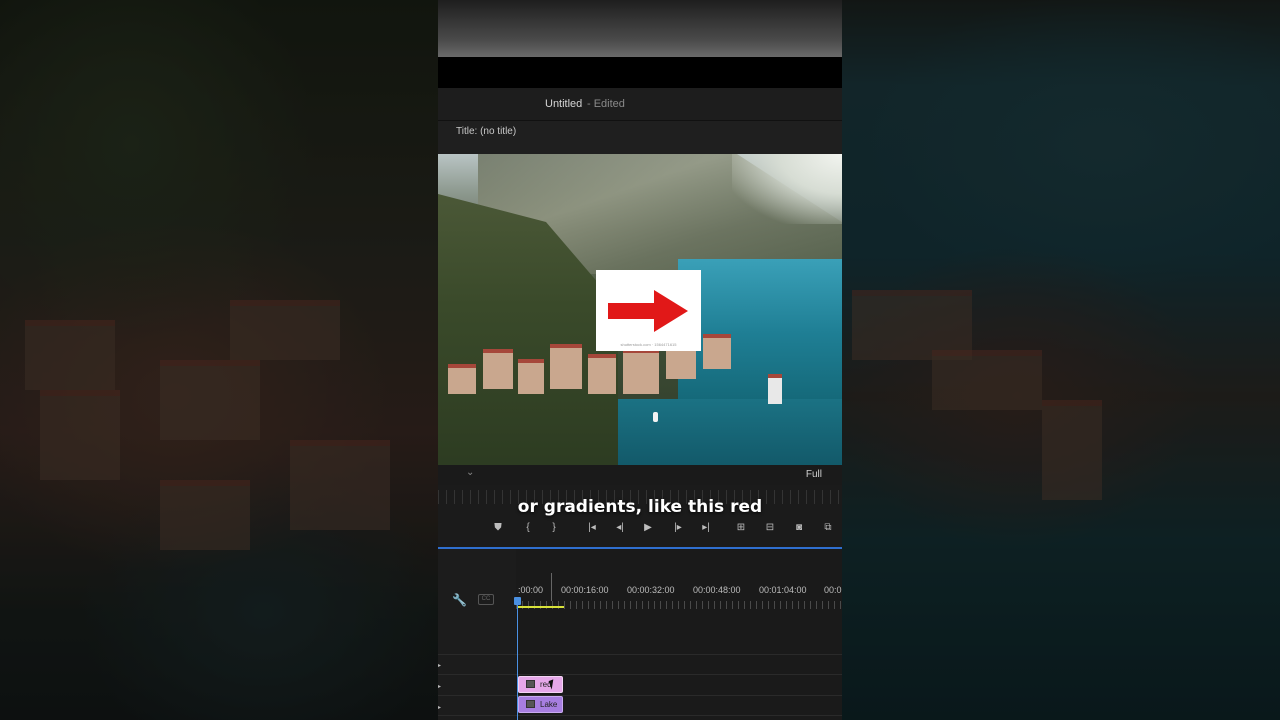  I want to click on go-to-out-icon: ▸|, so click(706, 528).